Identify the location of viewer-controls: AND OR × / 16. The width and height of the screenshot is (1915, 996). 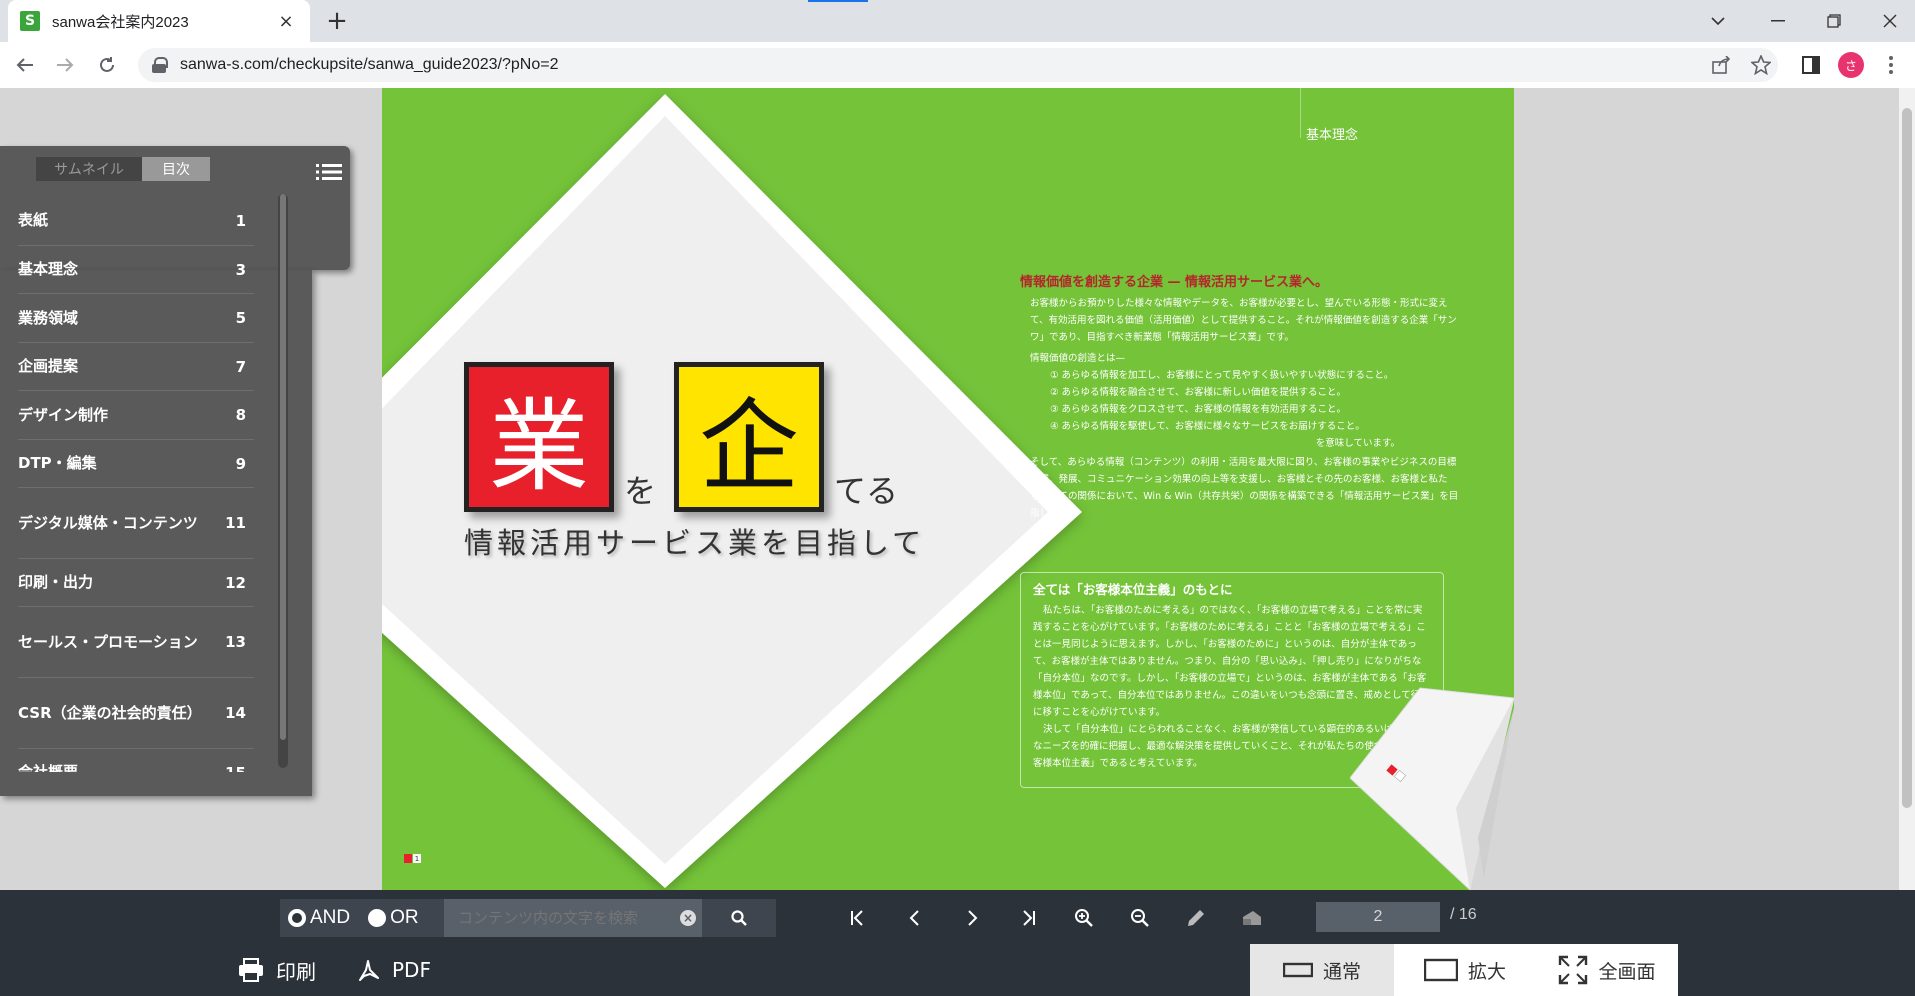
(957, 917).